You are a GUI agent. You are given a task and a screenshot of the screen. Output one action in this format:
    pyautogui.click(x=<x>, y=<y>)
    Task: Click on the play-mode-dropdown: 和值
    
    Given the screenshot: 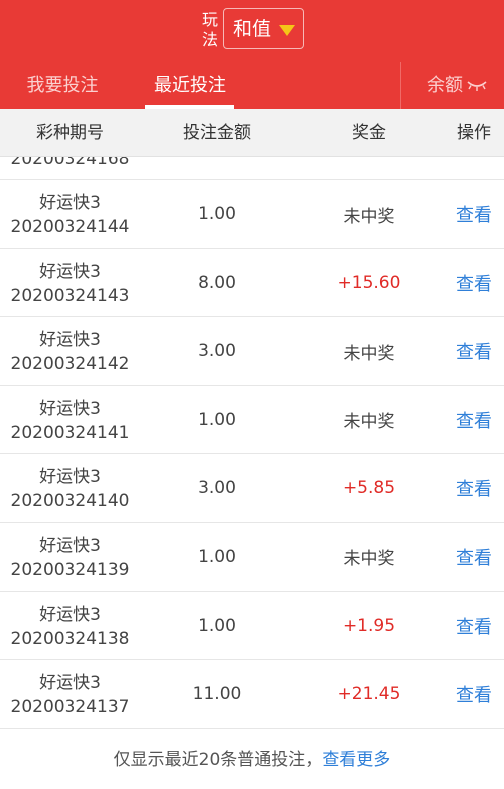 What is the action you would take?
    pyautogui.click(x=263, y=28)
    